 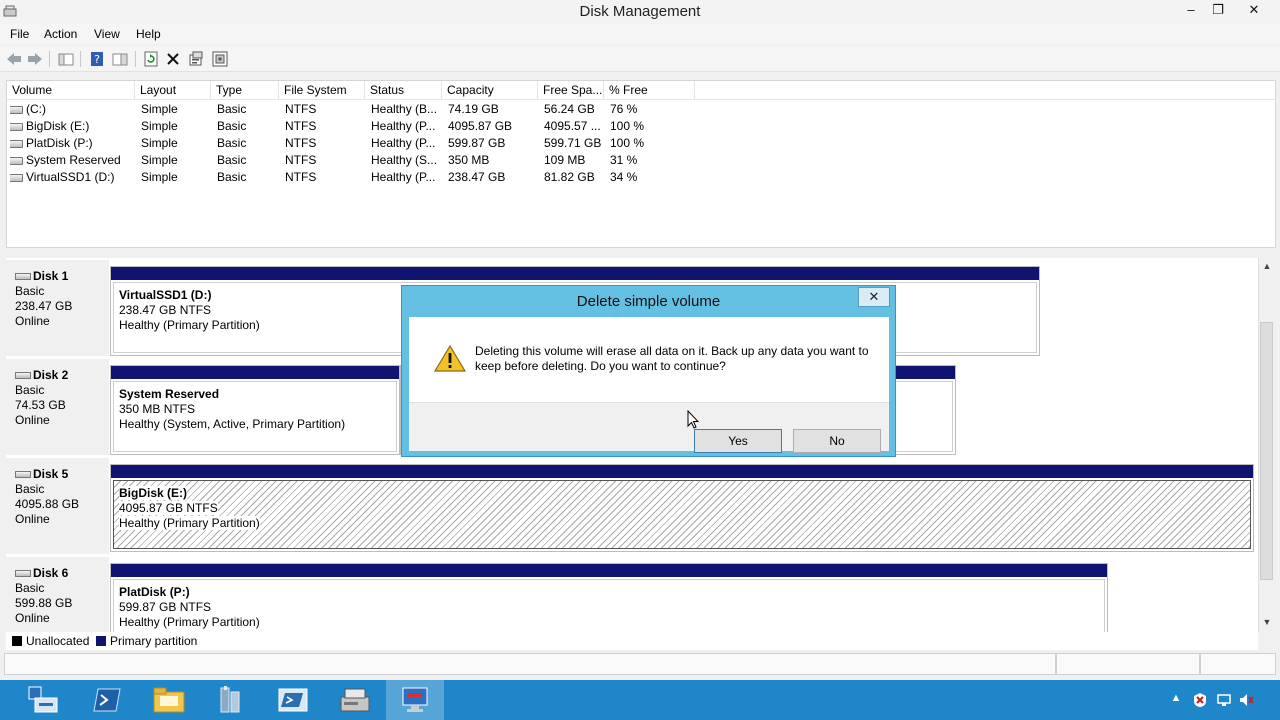 I want to click on server-tools-taskbar-icon, so click(x=231, y=700).